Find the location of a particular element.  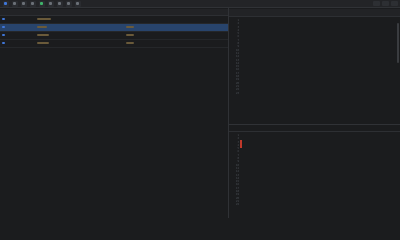

clear-icon is located at coordinates (59, 3).